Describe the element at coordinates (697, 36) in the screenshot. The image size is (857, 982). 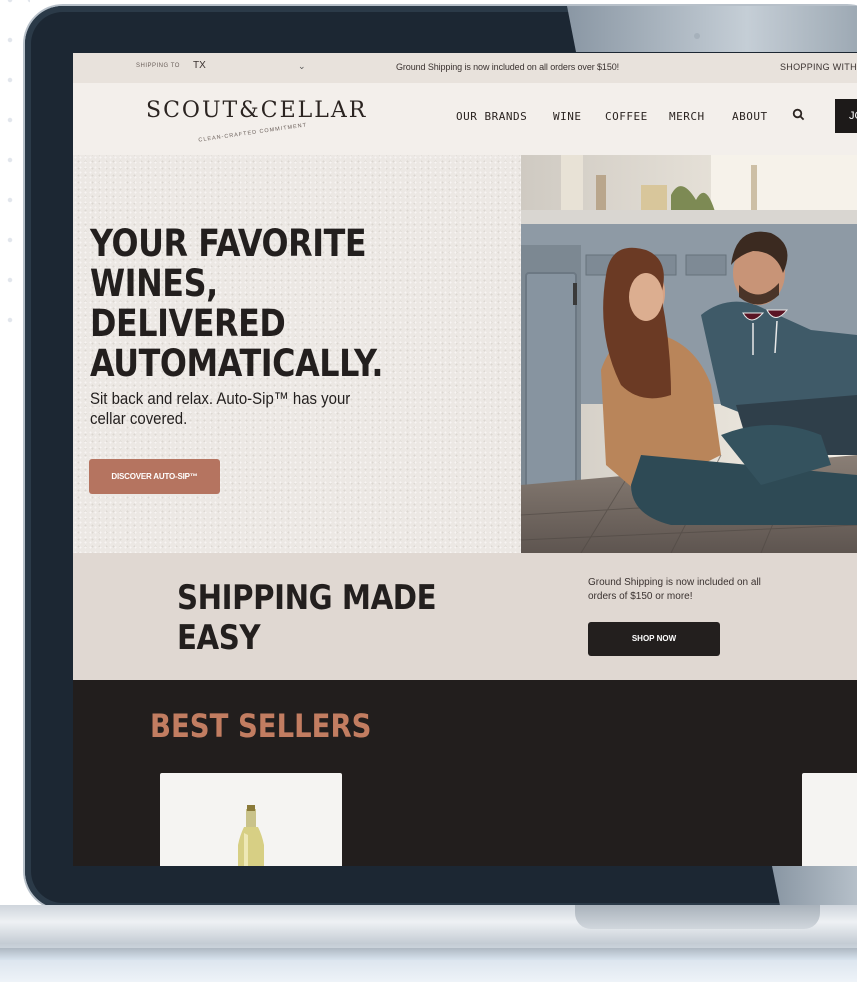
I see `camera-icon` at that location.